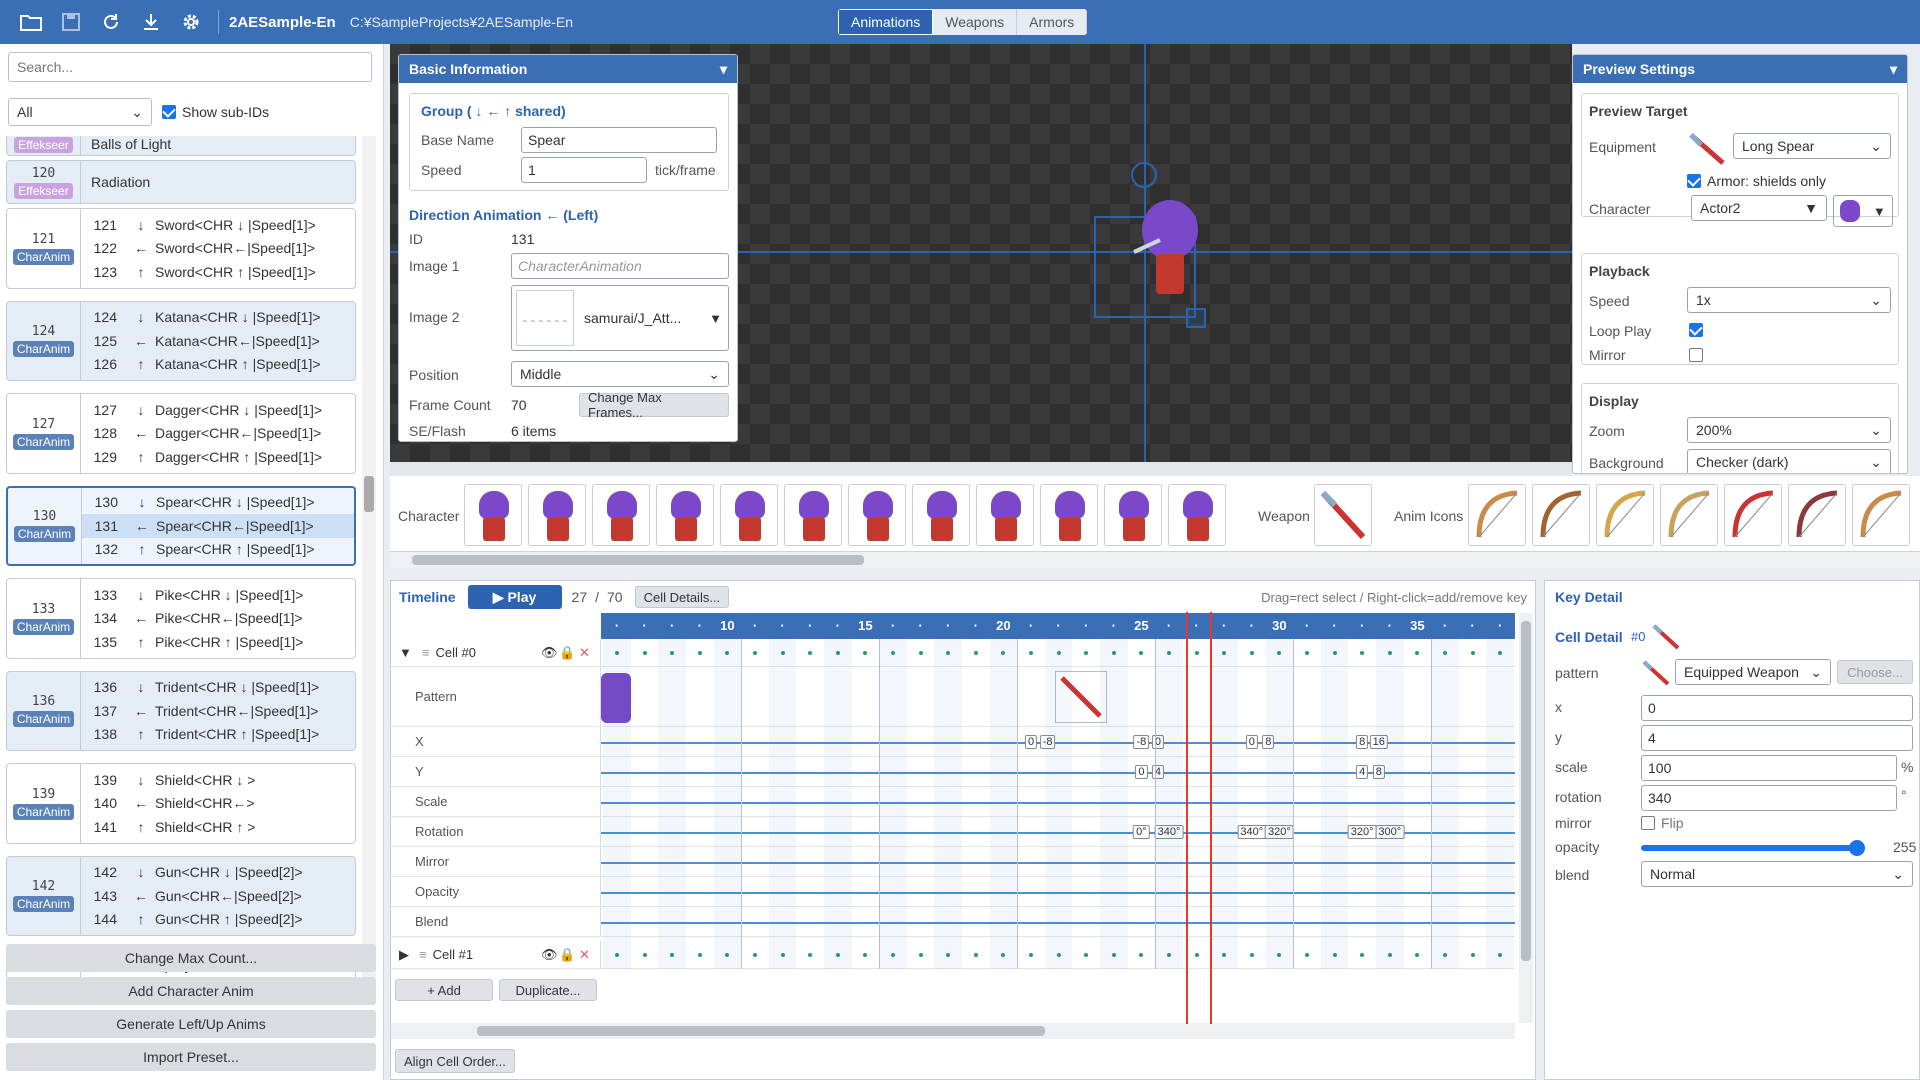  Describe the element at coordinates (1893, 69) in the screenshot. I see `collapse-icon: ▾` at that location.